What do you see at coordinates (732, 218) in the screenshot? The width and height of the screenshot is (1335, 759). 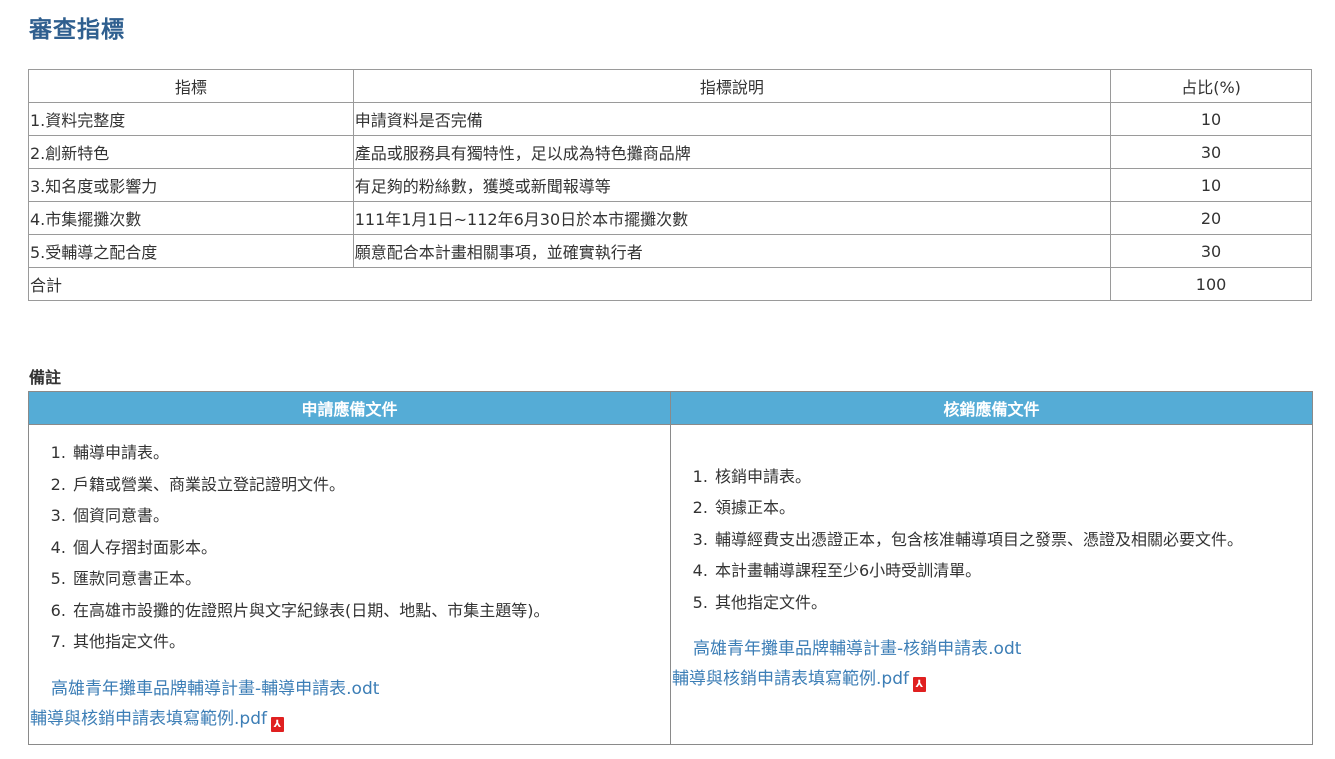 I see `description-cell: 111年1月1日~112年6月30日於本市擺攤次數` at bounding box center [732, 218].